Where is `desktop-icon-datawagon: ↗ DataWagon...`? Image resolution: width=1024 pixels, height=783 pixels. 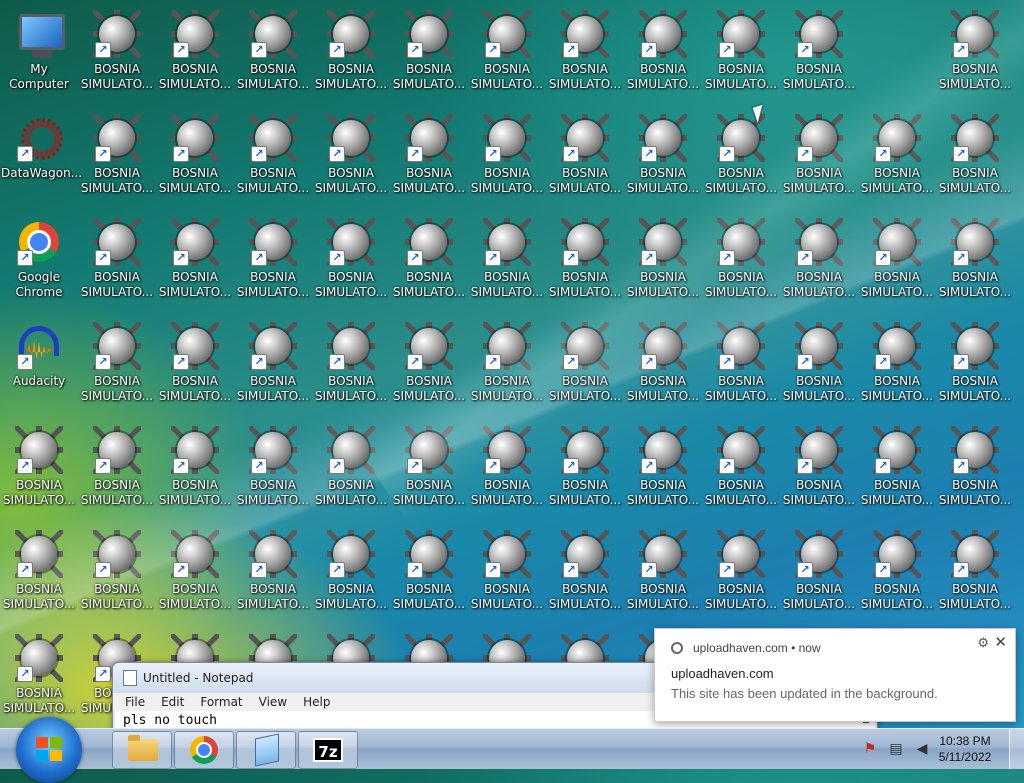 desktop-icon-datawagon: ↗ DataWagon... is located at coordinates (41, 156).